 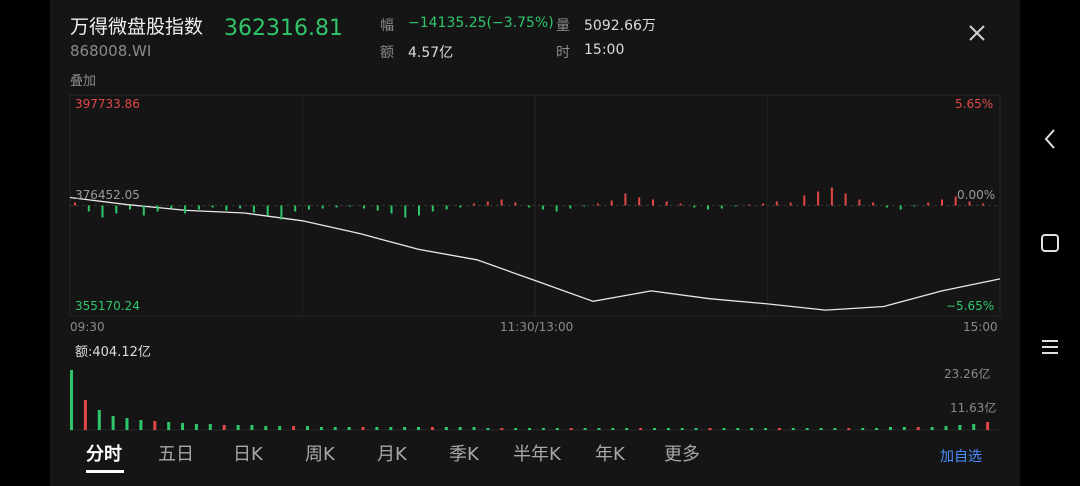 I want to click on square-icon, so click(x=1050, y=243).